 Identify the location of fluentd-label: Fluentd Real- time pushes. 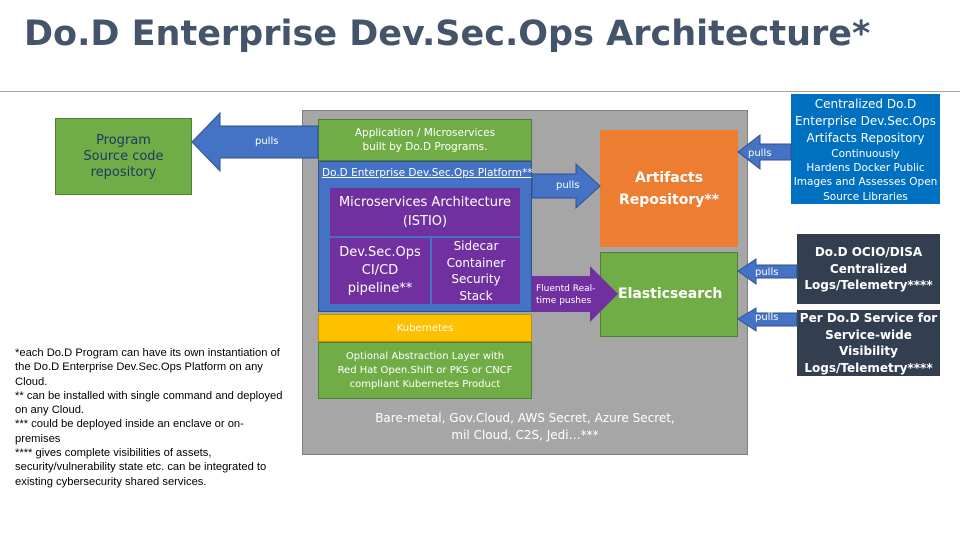
(566, 295).